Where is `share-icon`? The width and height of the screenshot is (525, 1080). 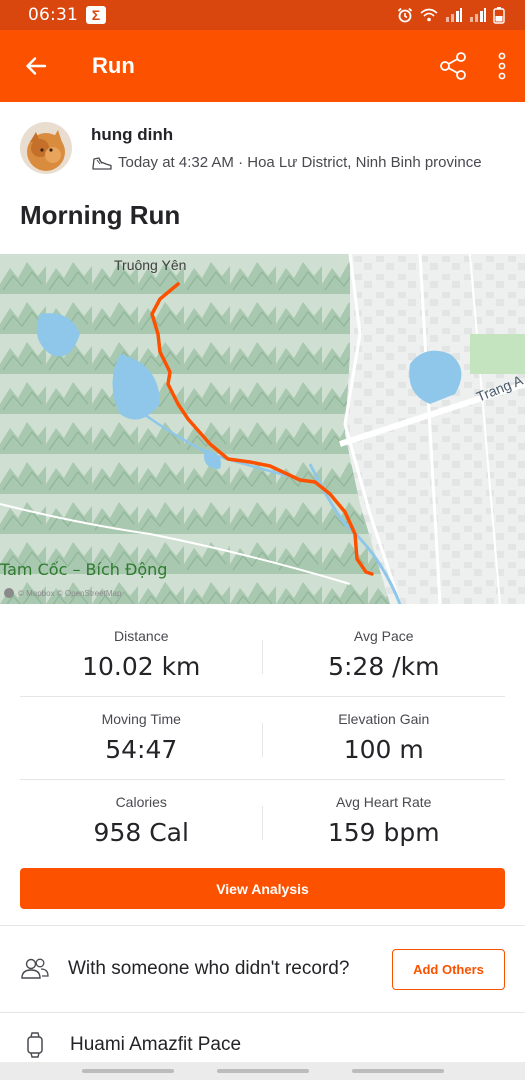
share-icon is located at coordinates (453, 66).